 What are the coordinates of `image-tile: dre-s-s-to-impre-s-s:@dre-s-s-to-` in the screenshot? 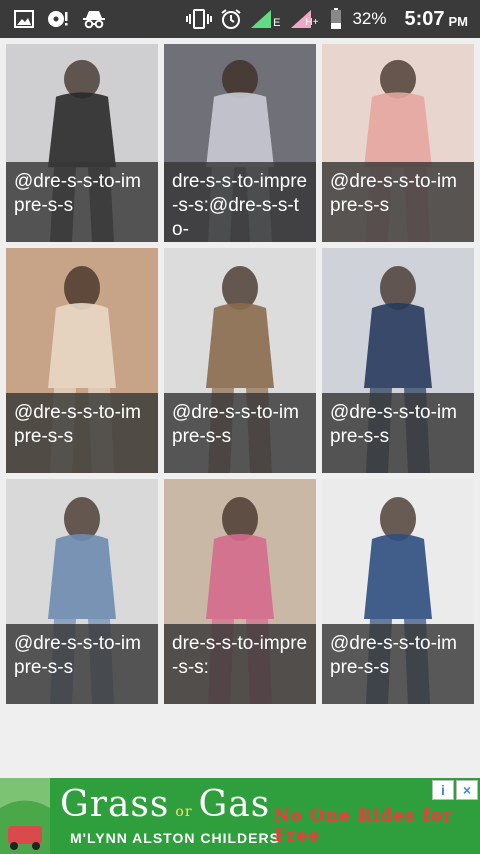 It's located at (240, 143).